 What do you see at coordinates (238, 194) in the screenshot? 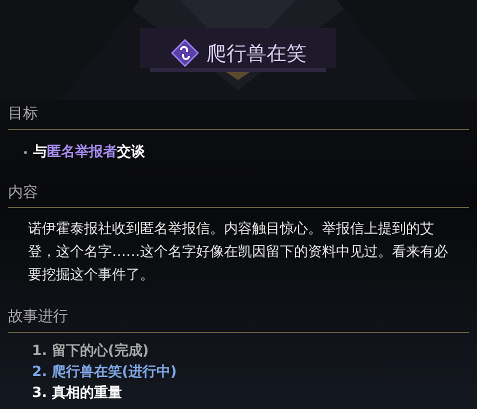
I see `section-heading: 内容` at bounding box center [238, 194].